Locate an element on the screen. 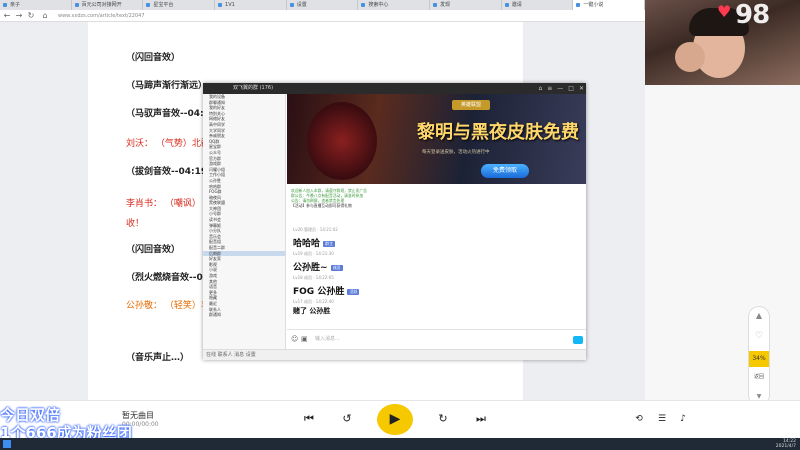 The height and width of the screenshot is (450, 800). rewind-15-icon: ↺ is located at coordinates (347, 419).